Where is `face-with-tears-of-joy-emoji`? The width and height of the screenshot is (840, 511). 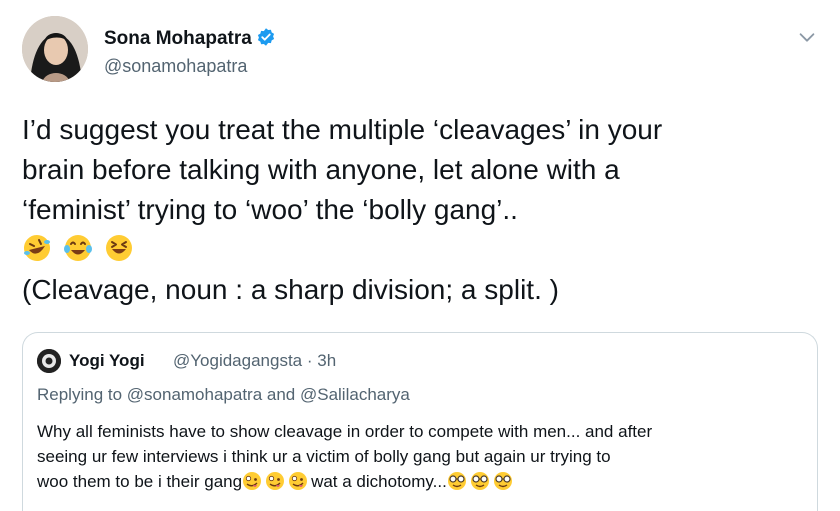 face-with-tears-of-joy-emoji is located at coordinates (78, 248).